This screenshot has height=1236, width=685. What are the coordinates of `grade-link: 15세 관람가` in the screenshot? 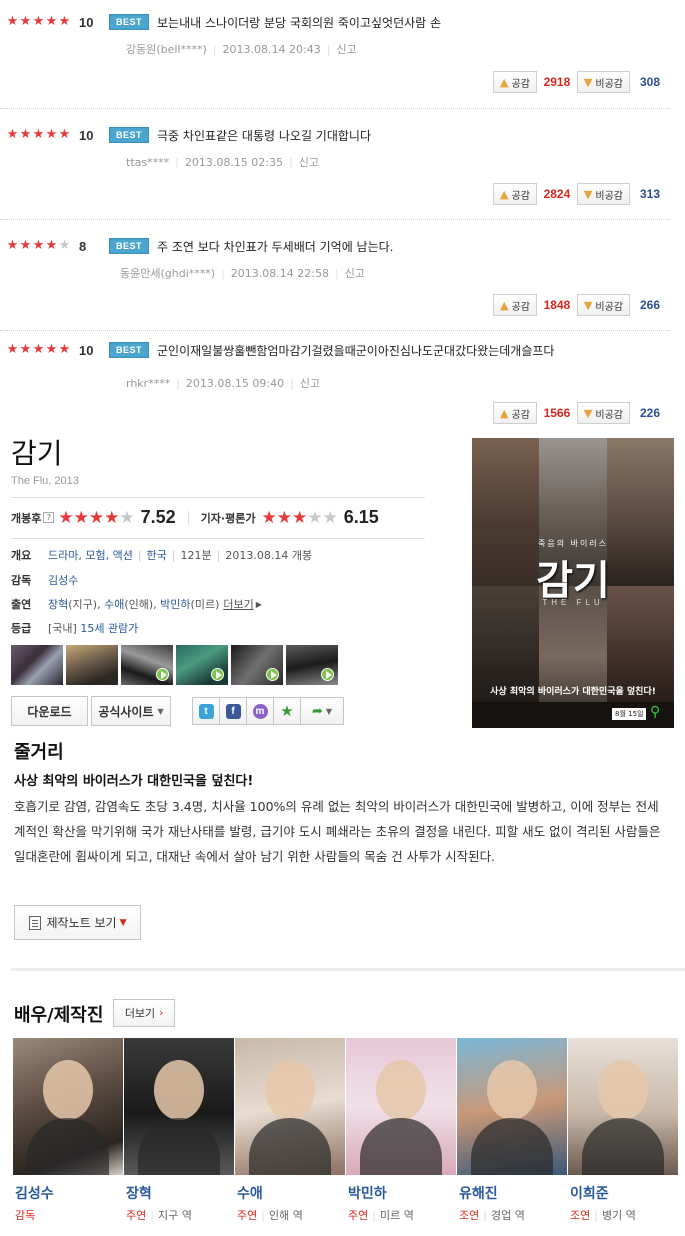 It's located at (109, 628).